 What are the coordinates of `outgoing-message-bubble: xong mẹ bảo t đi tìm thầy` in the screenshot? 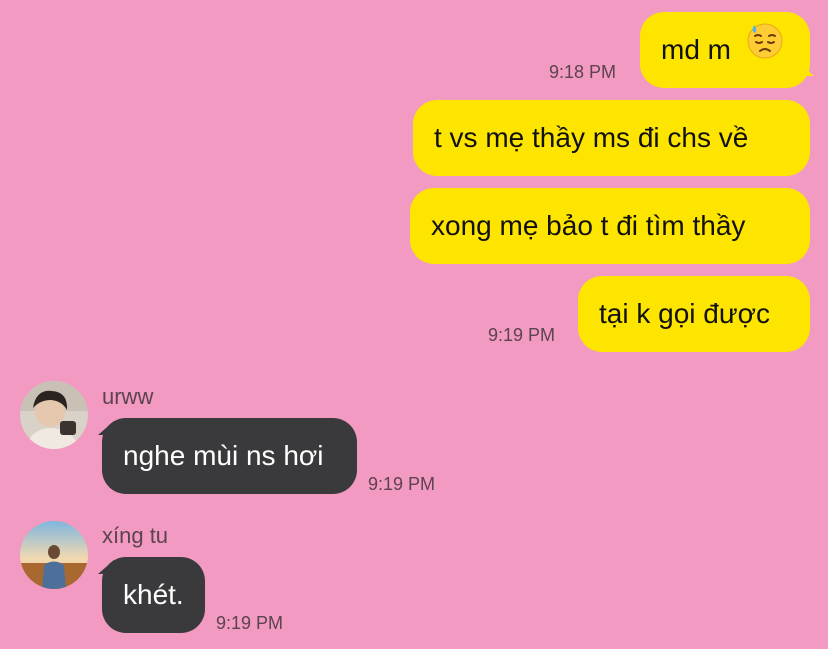 It's located at (610, 226).